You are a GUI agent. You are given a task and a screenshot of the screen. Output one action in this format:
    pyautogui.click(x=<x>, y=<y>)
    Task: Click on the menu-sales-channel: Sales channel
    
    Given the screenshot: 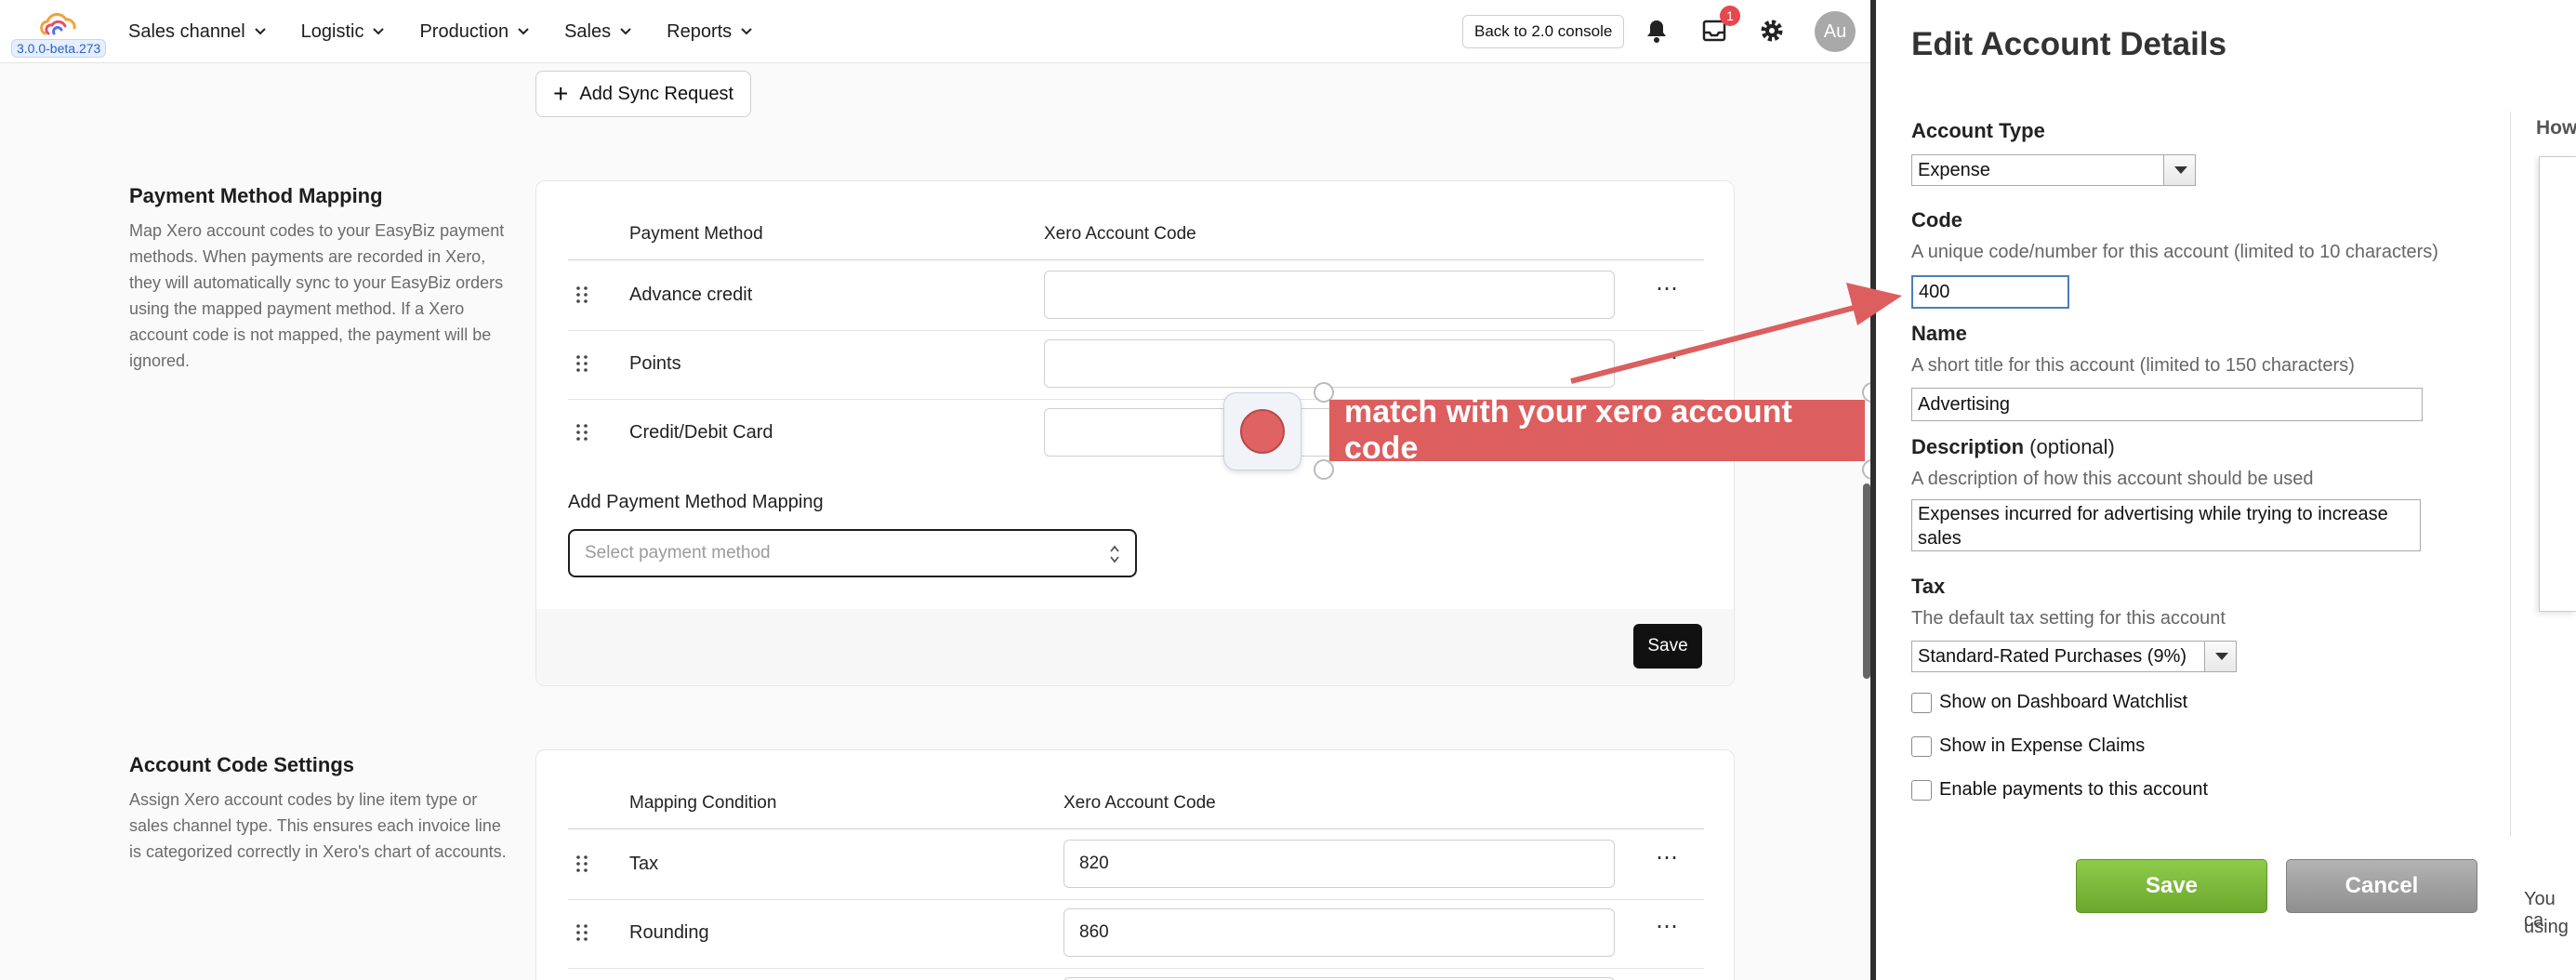 What is the action you would take?
    pyautogui.click(x=197, y=32)
    